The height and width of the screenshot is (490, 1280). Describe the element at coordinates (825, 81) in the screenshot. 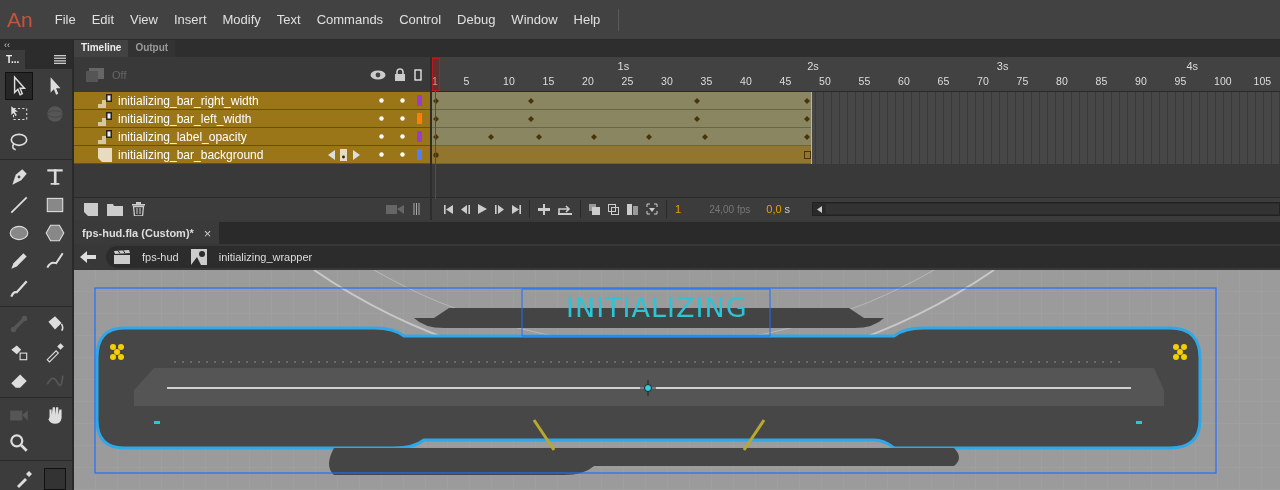

I see `frame-number: 50` at that location.